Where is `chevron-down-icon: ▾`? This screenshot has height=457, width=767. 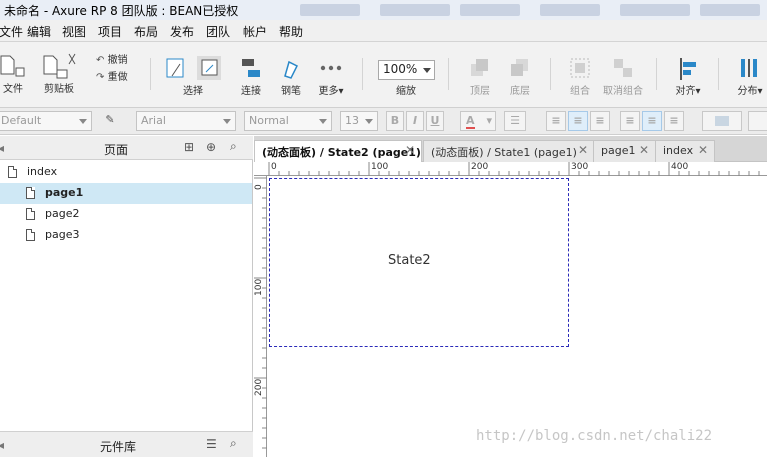
chevron-down-icon: ▾ is located at coordinates (698, 91).